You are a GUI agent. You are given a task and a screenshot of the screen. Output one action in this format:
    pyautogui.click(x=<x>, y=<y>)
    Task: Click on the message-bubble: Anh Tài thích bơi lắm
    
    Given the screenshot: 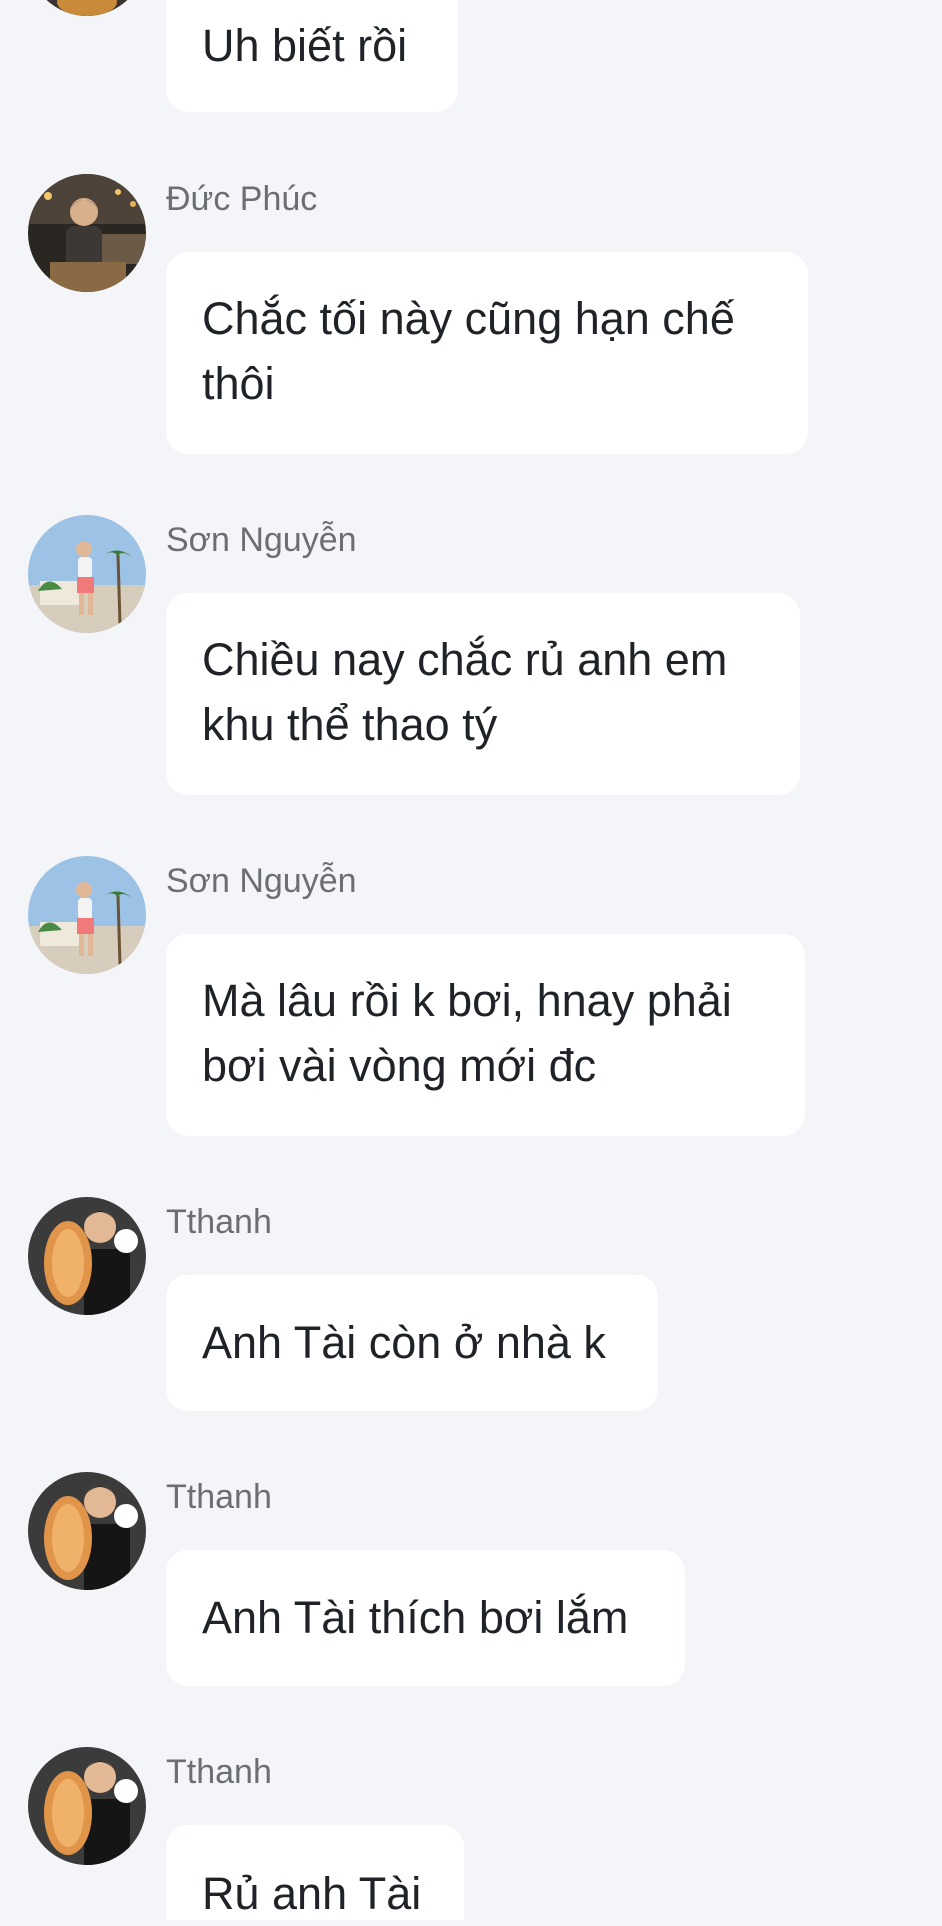 What is the action you would take?
    pyautogui.click(x=425, y=1618)
    